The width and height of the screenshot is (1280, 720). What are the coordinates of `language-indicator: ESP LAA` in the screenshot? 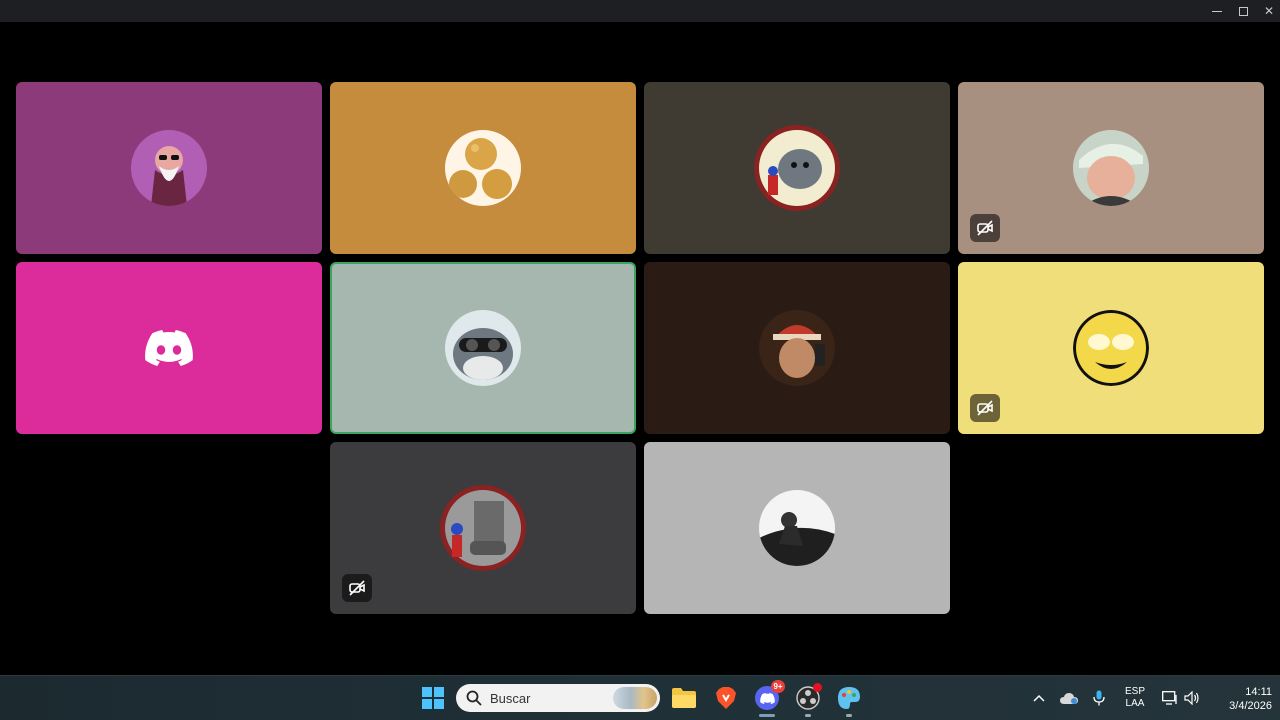 It's located at (1135, 698).